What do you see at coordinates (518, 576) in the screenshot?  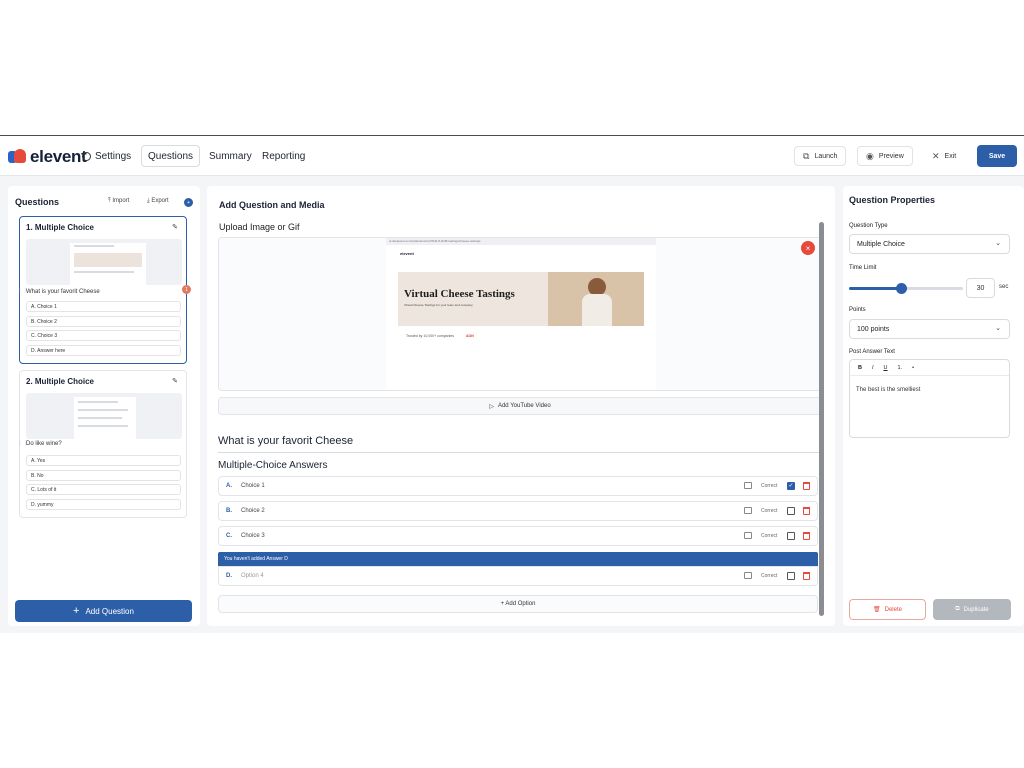 I see `answer-row-d: D. Option 4 Correct` at bounding box center [518, 576].